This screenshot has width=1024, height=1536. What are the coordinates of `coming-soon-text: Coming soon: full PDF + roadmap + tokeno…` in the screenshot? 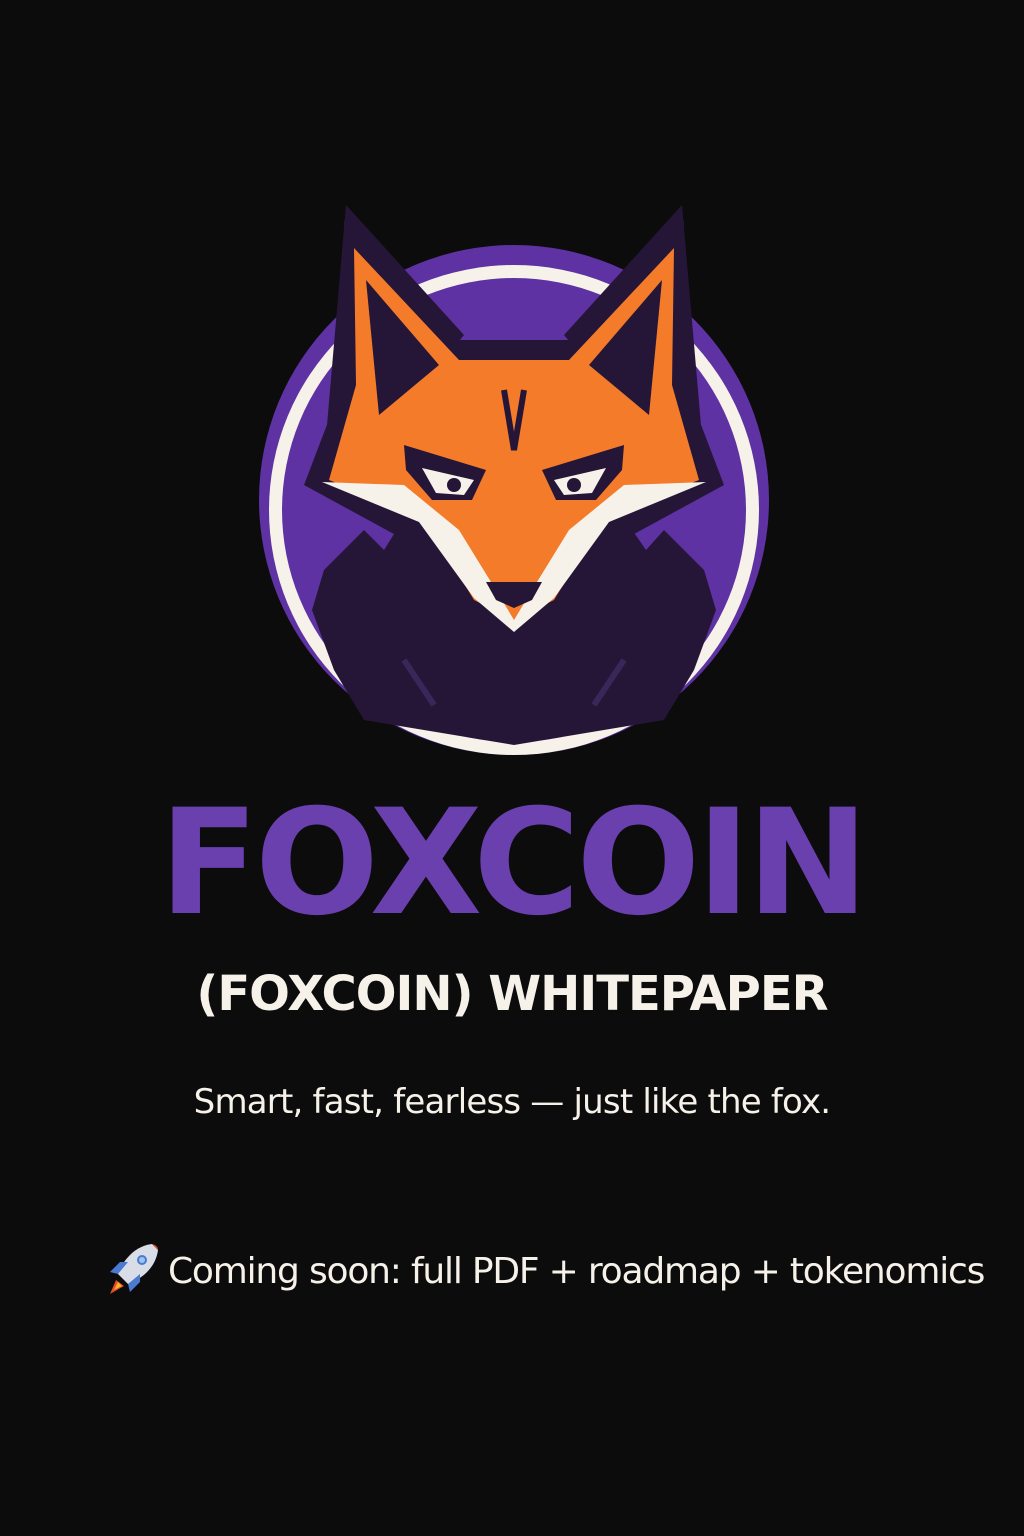 It's located at (576, 1271).